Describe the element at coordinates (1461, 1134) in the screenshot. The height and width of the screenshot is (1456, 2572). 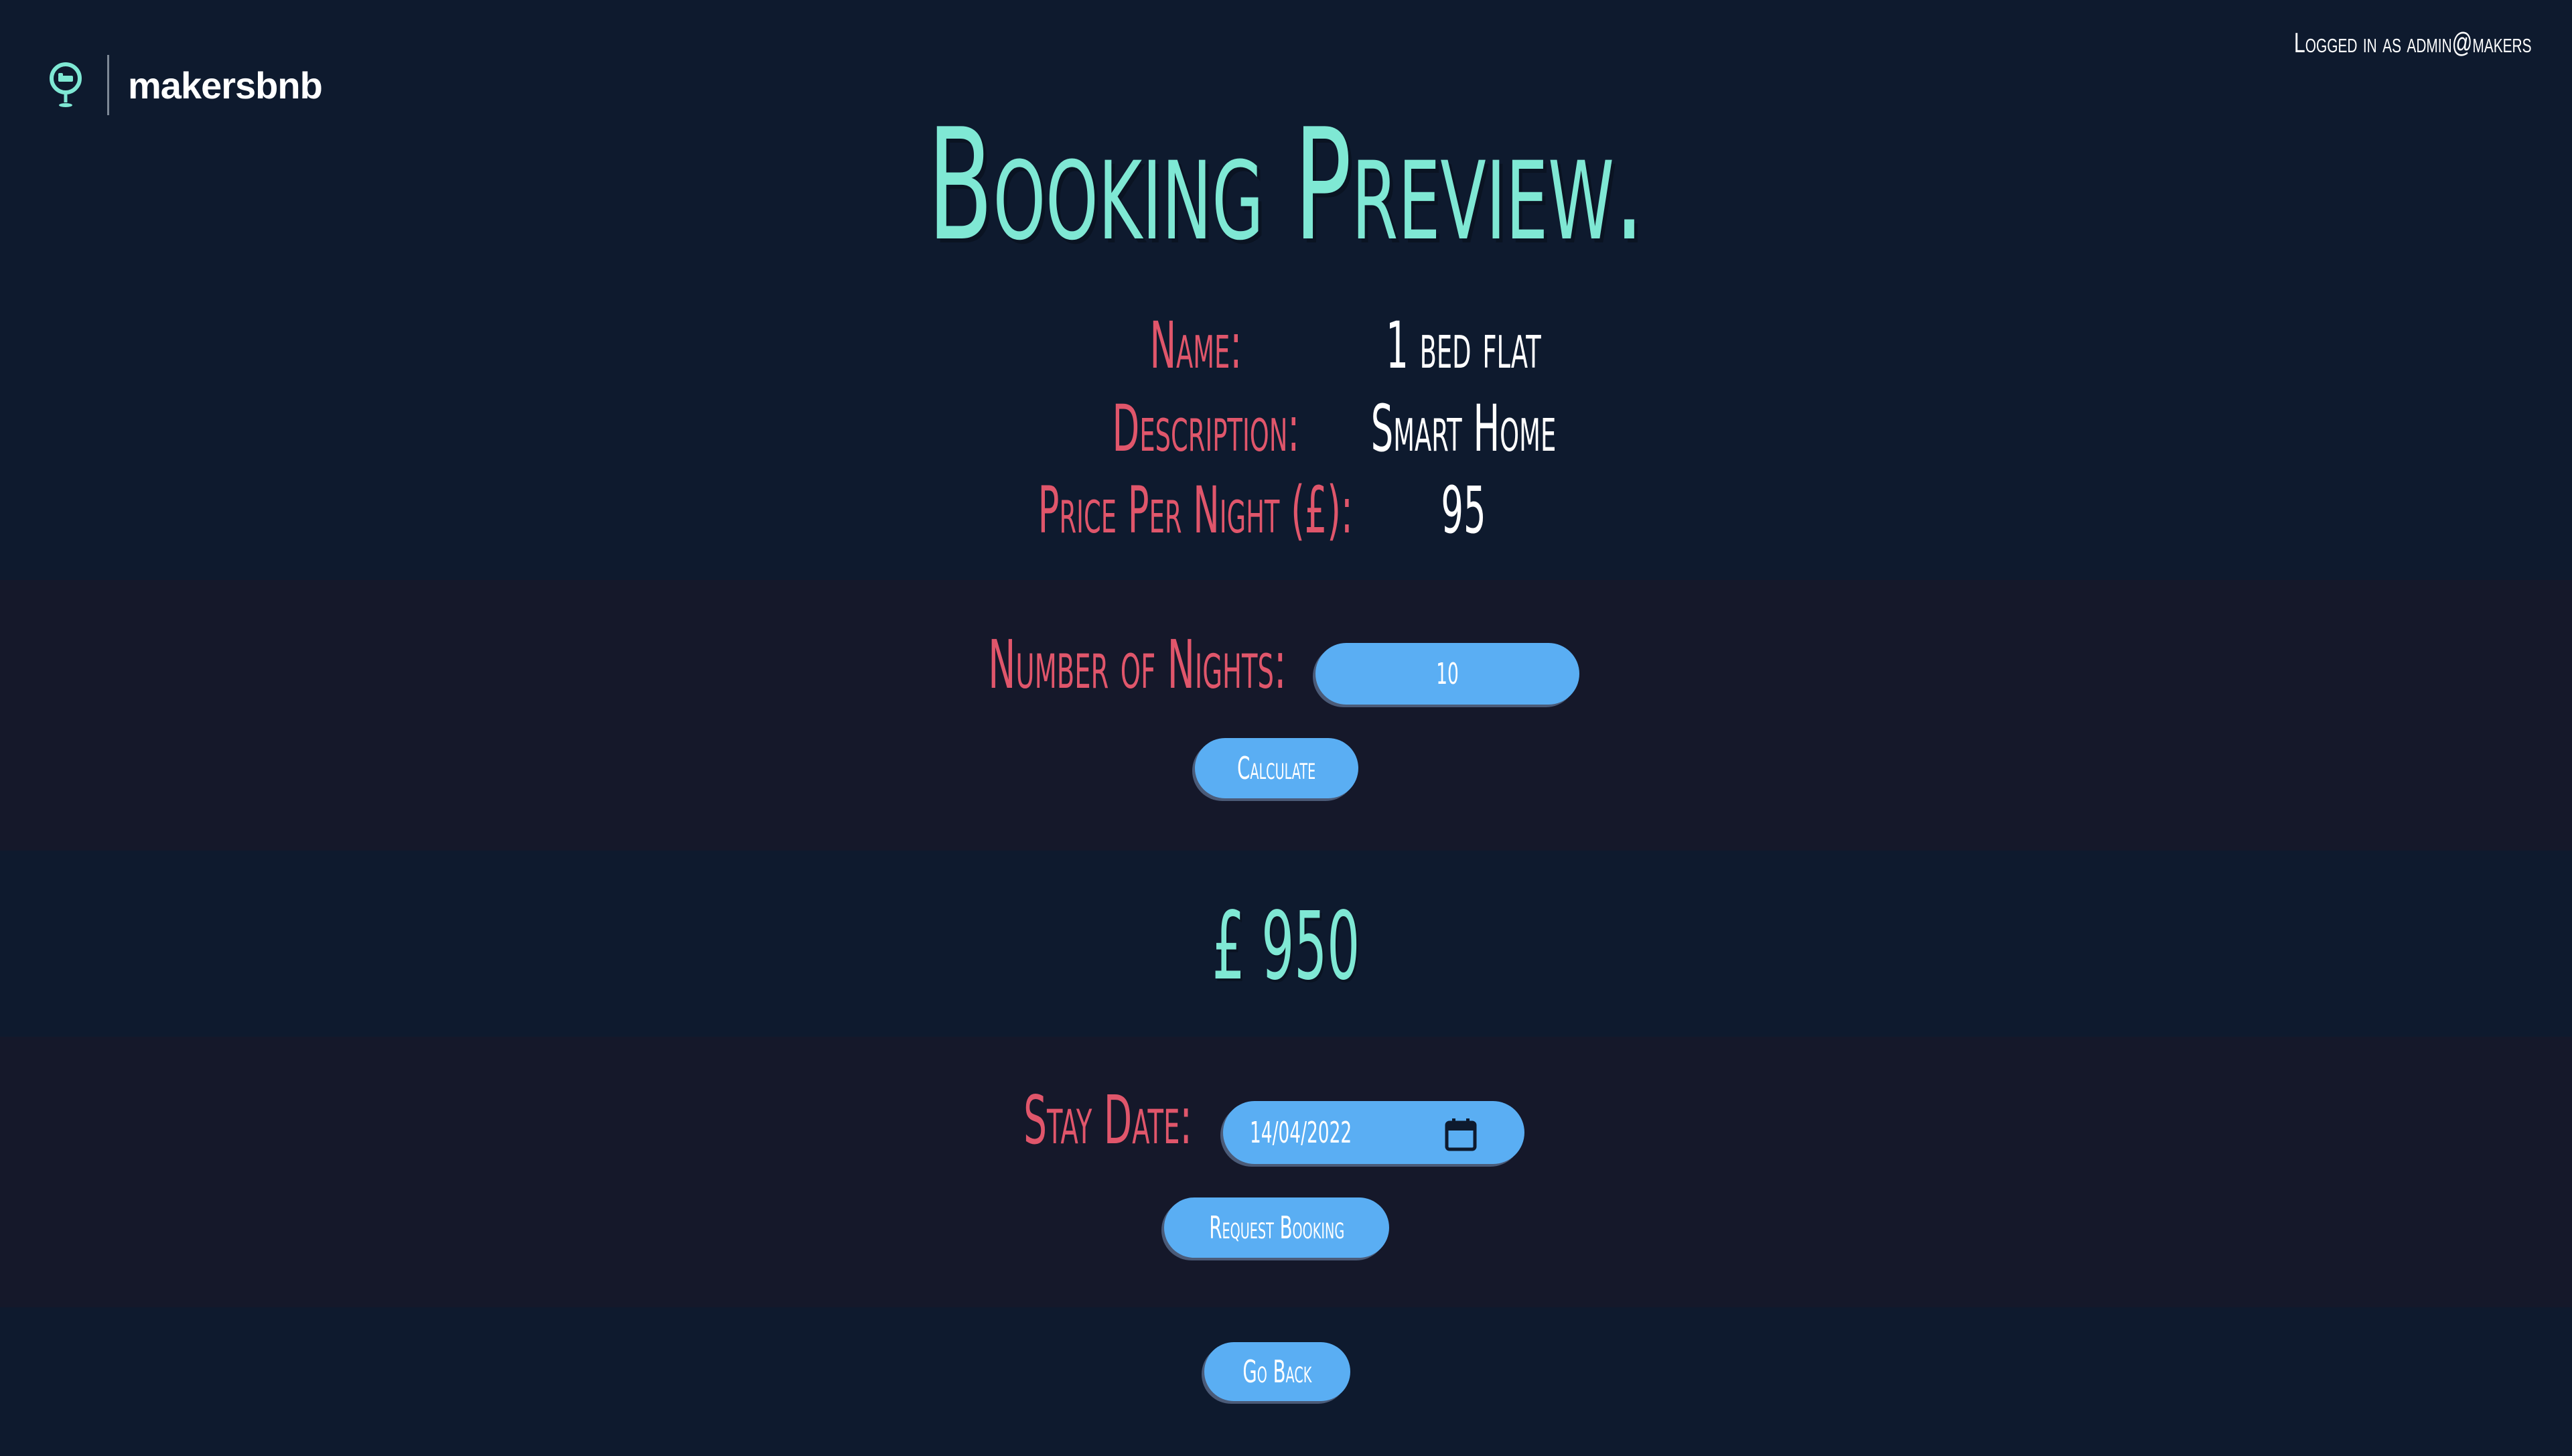
I see `calendar-icon` at that location.